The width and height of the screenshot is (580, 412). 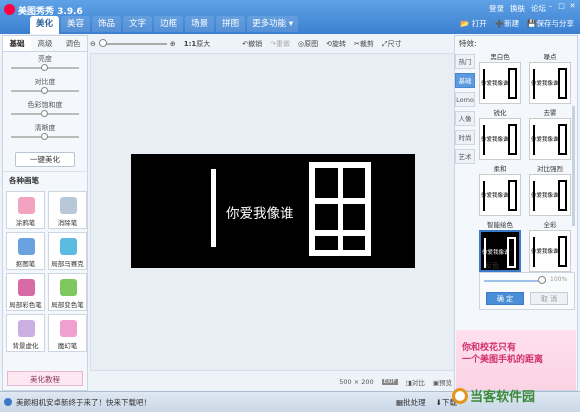 I want to click on effect-item: 锐化 你爱我像谁, so click(x=500, y=136).